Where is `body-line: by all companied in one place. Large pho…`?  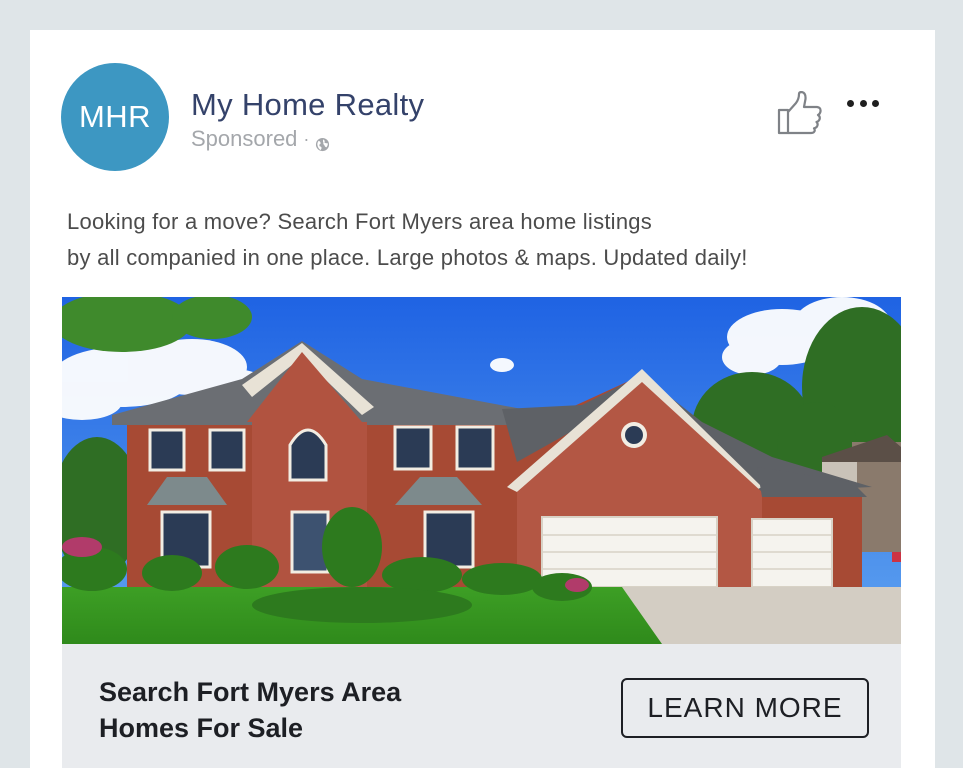
body-line: by all companied in one place. Large pho… is located at coordinates (407, 257).